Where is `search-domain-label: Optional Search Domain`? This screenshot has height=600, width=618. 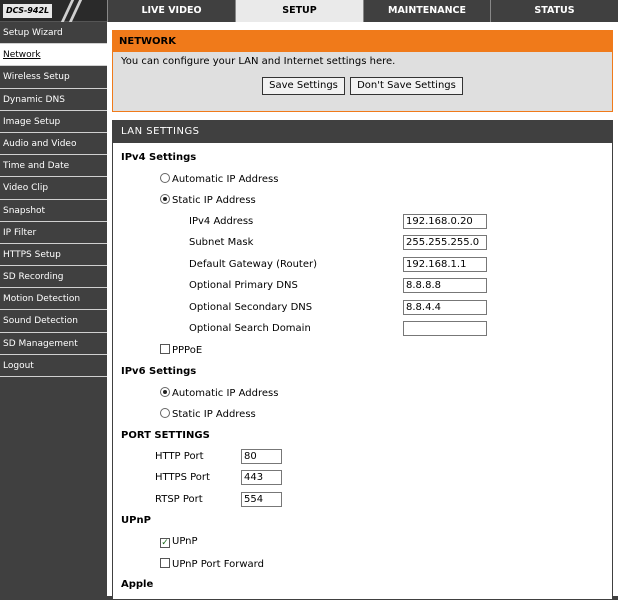
search-domain-label: Optional Search Domain is located at coordinates (250, 328).